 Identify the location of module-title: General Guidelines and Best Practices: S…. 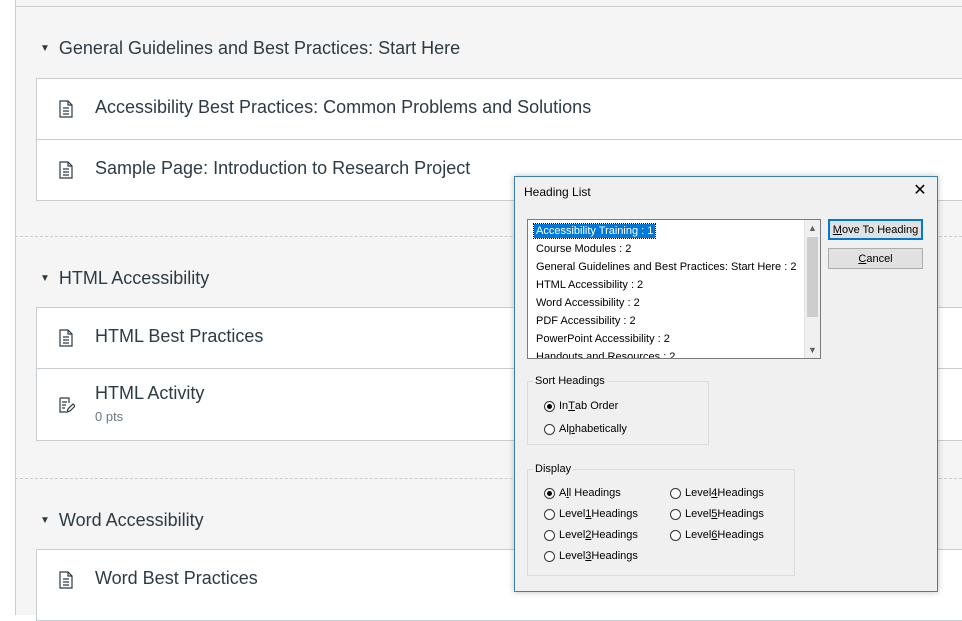
(259, 48).